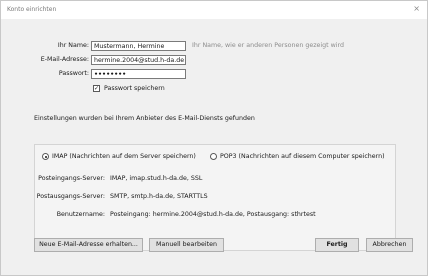 Image resolution: width=428 pixels, height=276 pixels. I want to click on password-label: Passwort:, so click(73, 73).